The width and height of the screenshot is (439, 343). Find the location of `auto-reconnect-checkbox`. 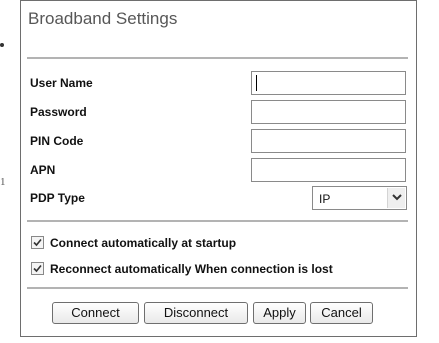

auto-reconnect-checkbox is located at coordinates (37, 268).